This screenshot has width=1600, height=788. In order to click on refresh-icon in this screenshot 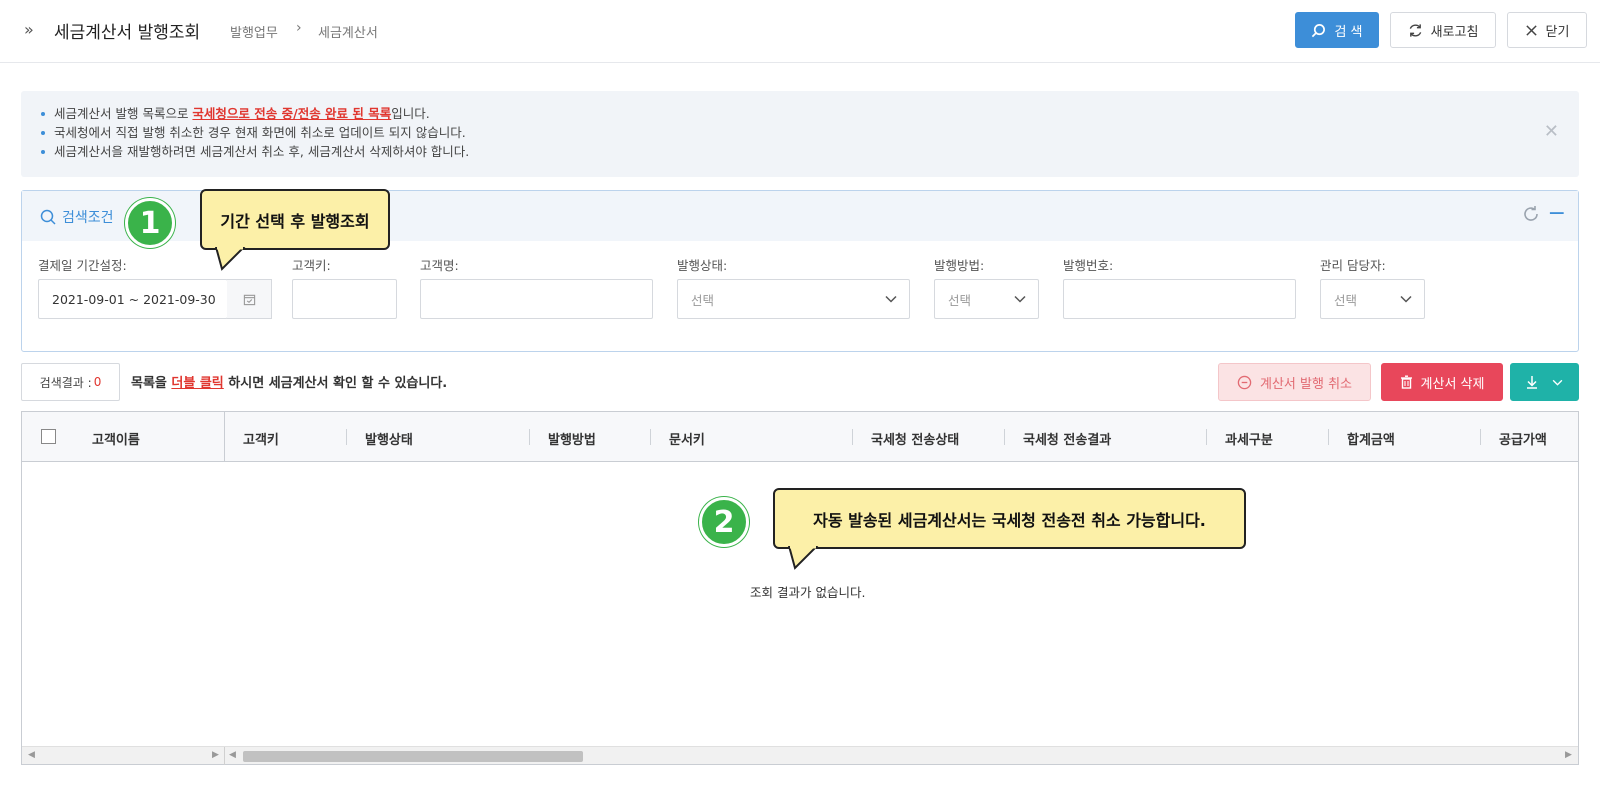, I will do `click(1415, 30)`.